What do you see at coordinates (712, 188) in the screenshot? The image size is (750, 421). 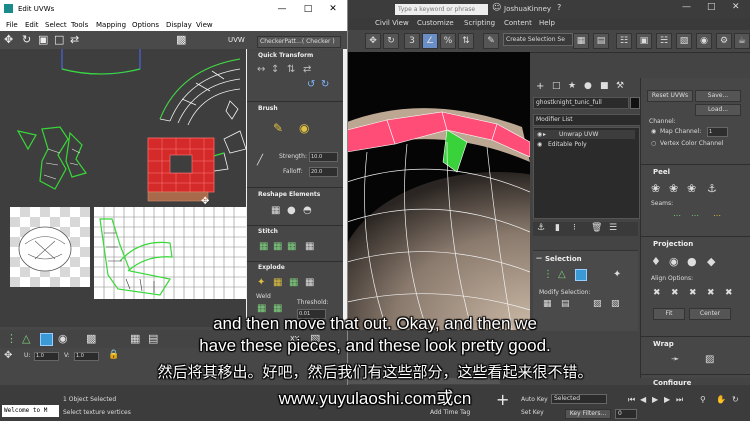 I see `pelt-icon: ⚓` at bounding box center [712, 188].